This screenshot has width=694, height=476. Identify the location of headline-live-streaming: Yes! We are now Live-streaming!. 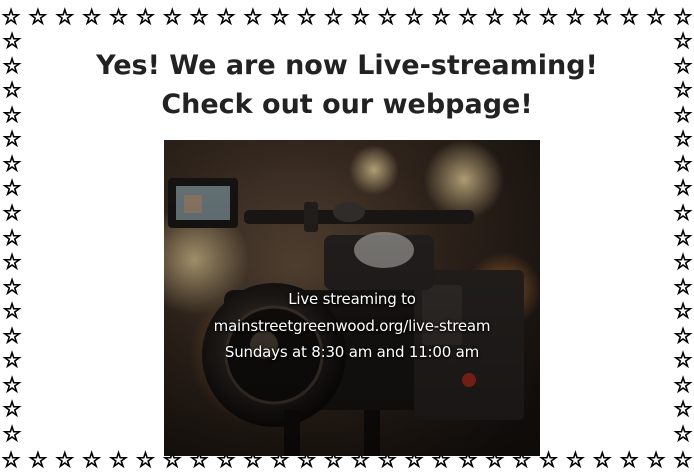
(347, 65).